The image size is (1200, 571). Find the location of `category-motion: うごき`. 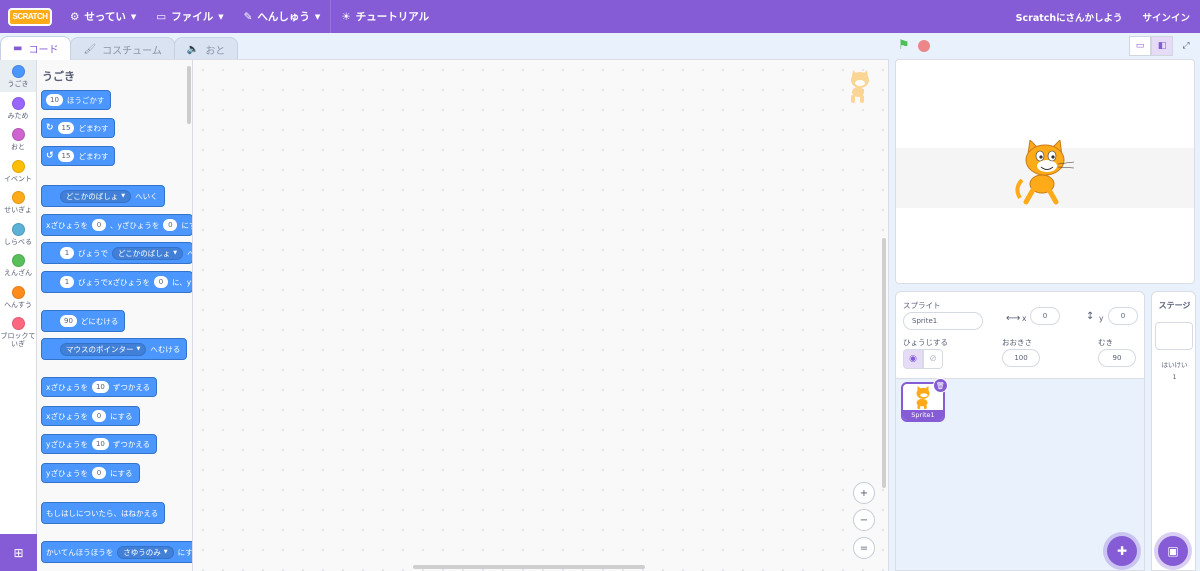

category-motion: うごき is located at coordinates (18, 76).